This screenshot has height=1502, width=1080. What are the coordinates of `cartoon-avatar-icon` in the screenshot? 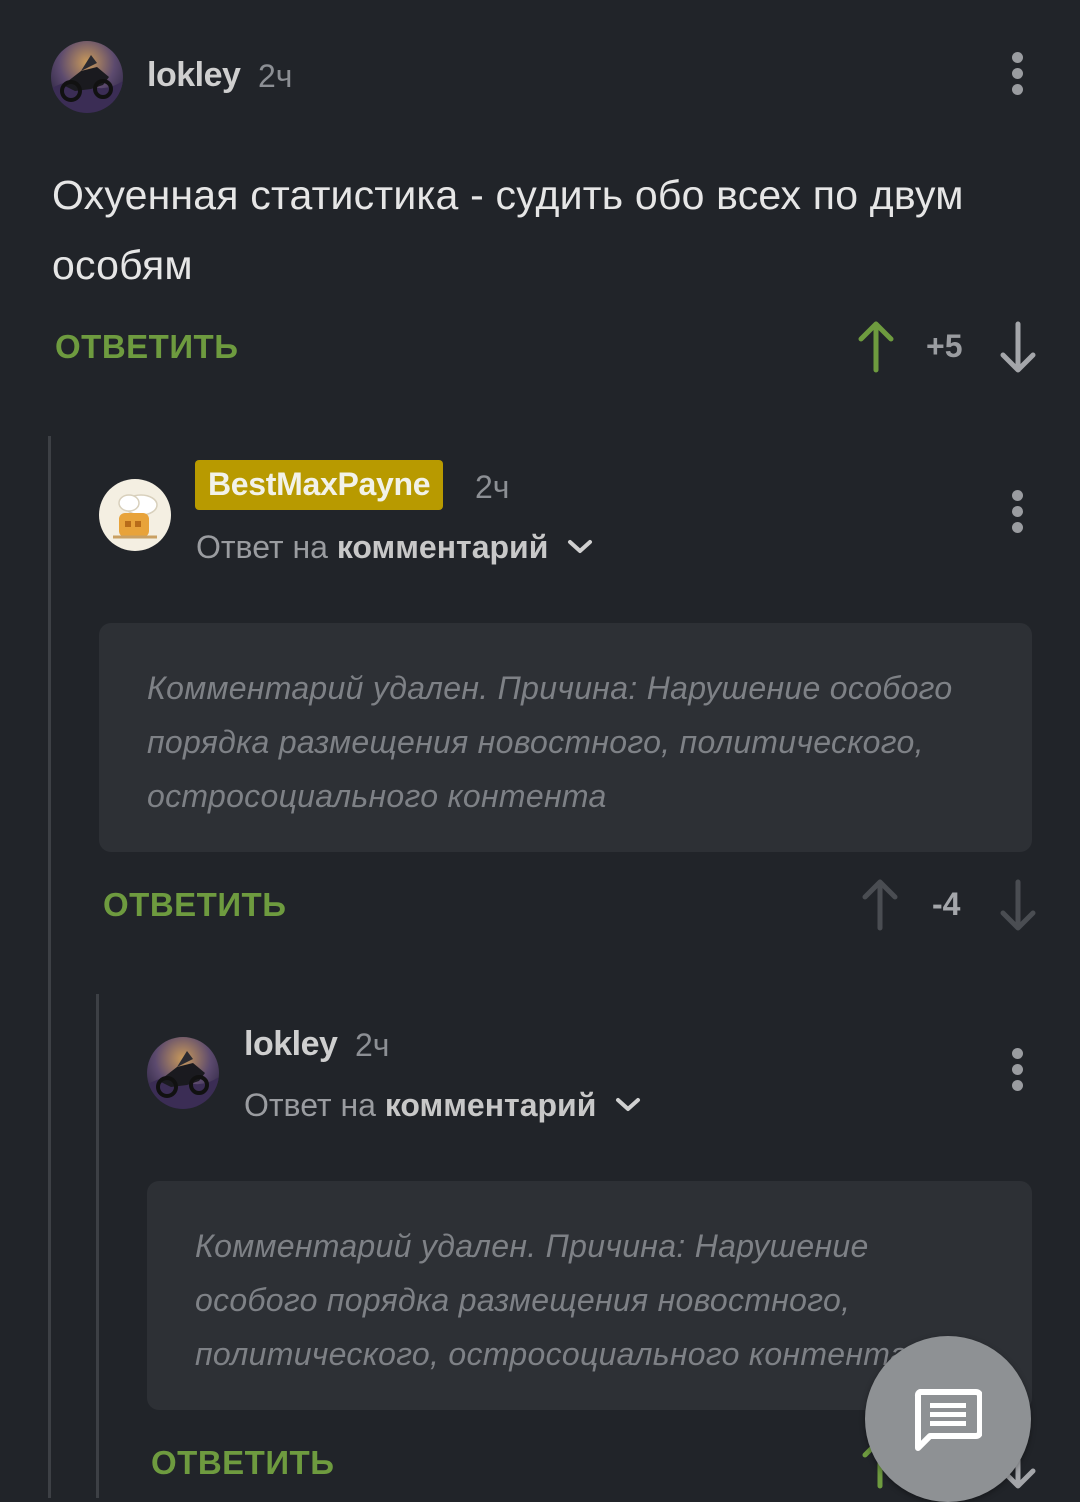 It's located at (135, 515).